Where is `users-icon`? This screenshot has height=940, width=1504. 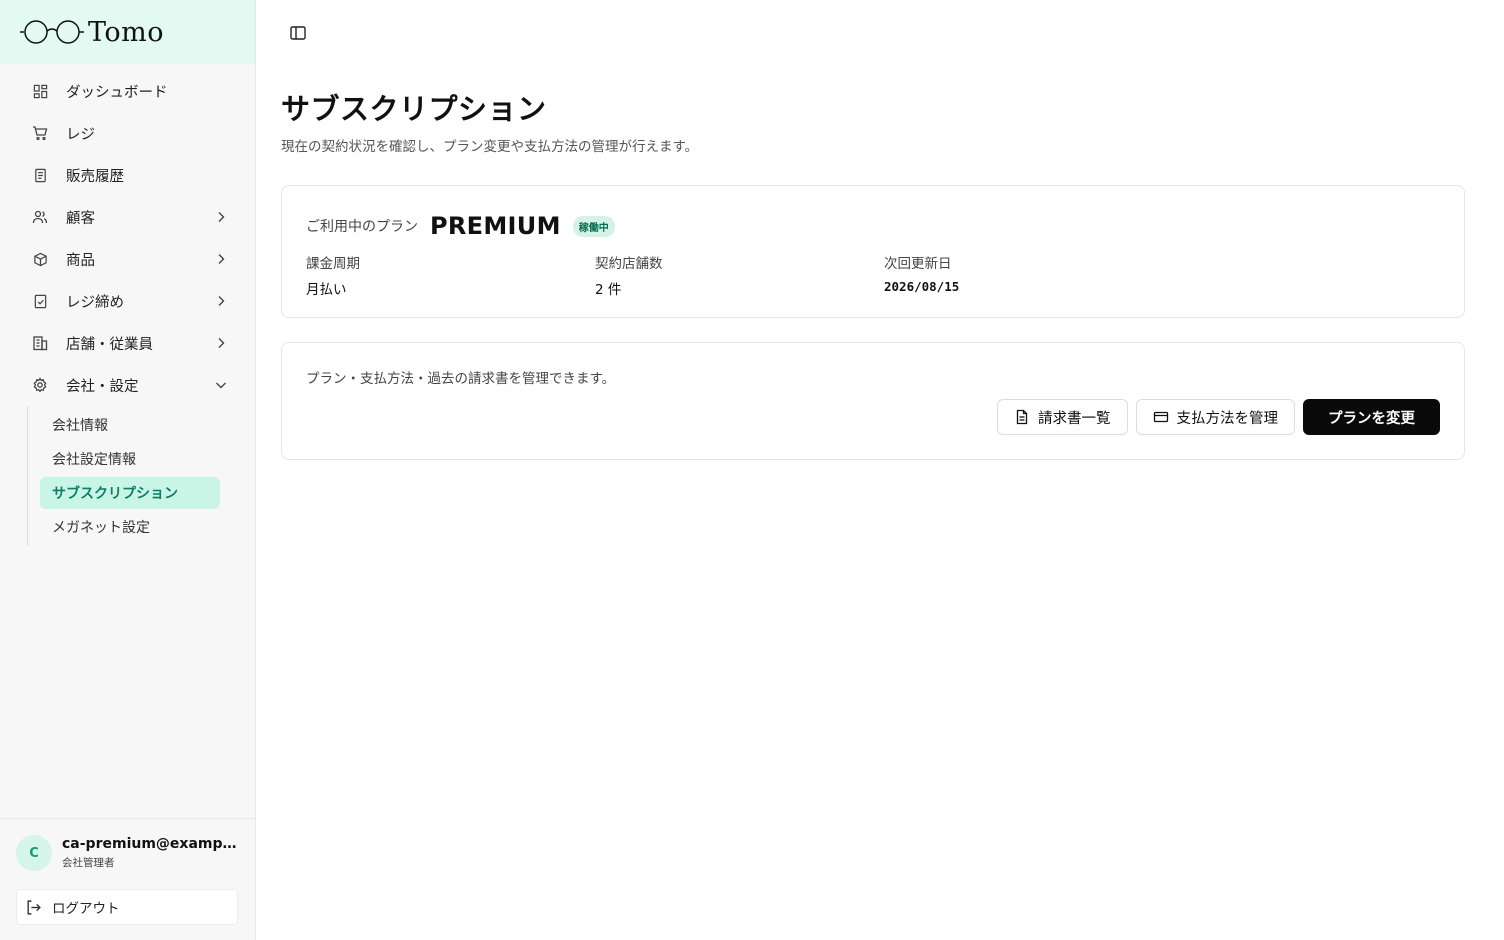 users-icon is located at coordinates (40, 217).